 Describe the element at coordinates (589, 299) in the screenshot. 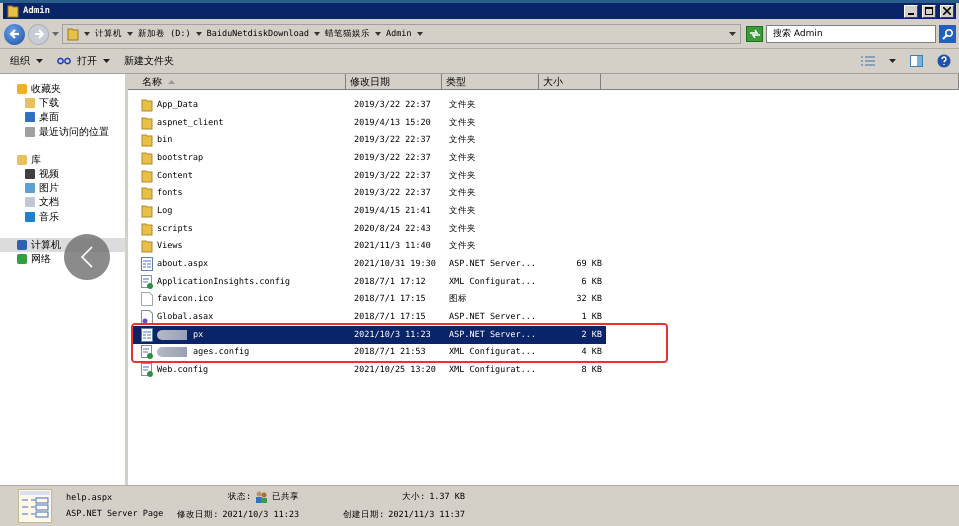

I see `file-size: 32 KB` at that location.